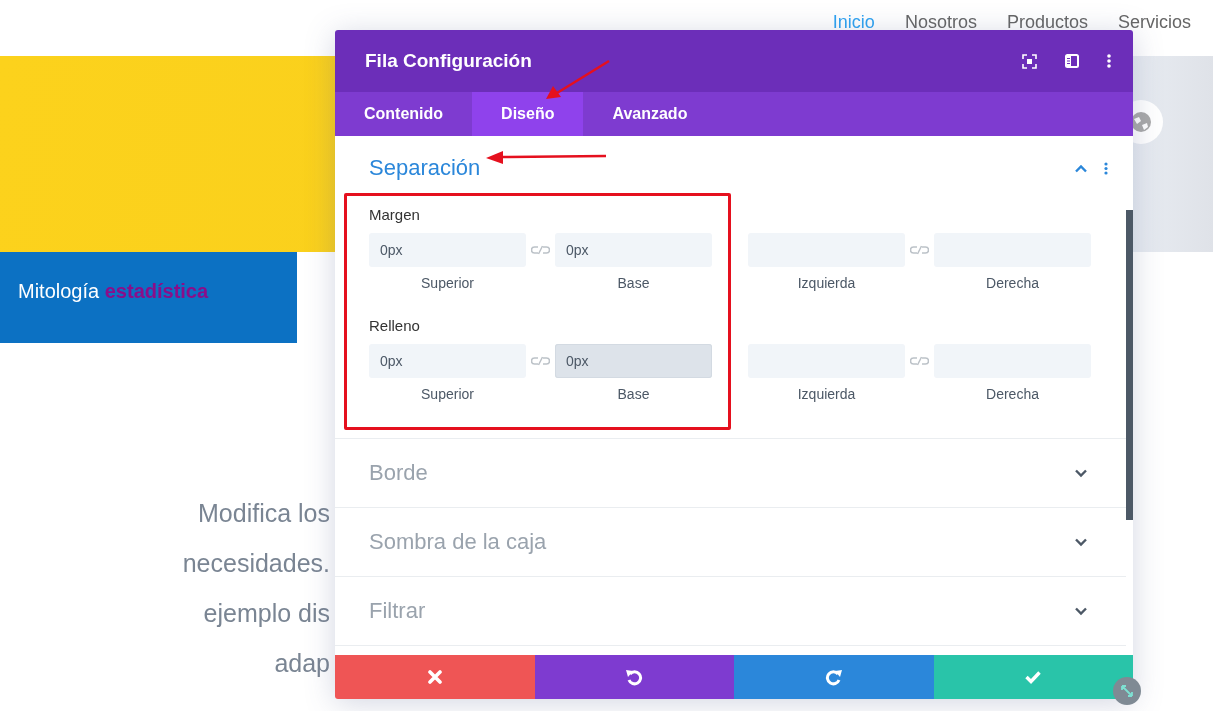 The width and height of the screenshot is (1213, 711). I want to click on tab: Avanzado, so click(650, 114).